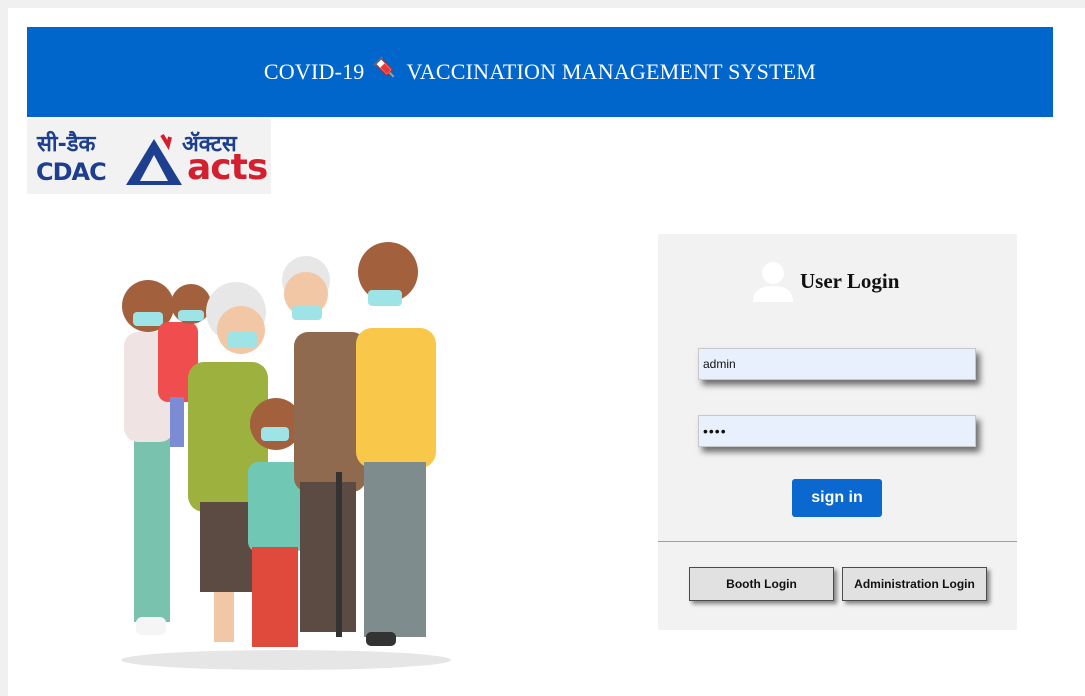 The width and height of the screenshot is (1085, 696). I want to click on password-input, so click(837, 431).